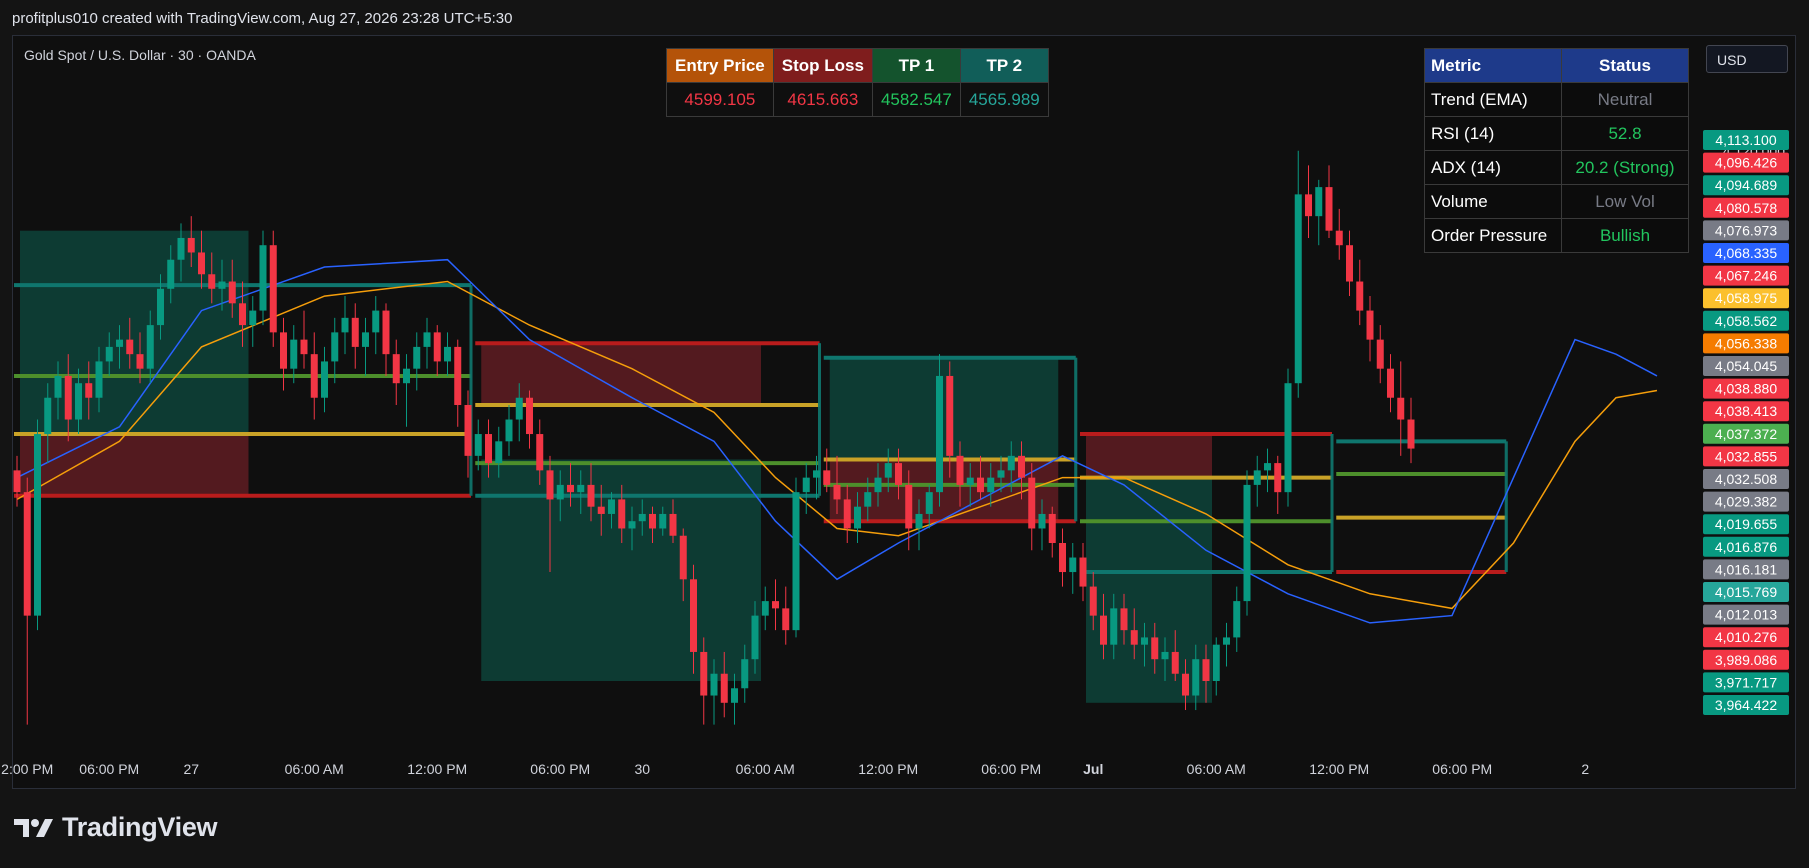  I want to click on price-label-text: 4,067.246, so click(1746, 276).